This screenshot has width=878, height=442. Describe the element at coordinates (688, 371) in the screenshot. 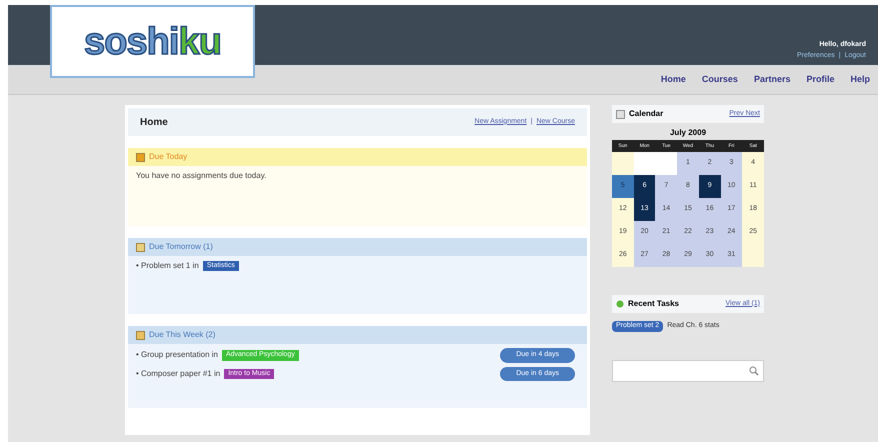

I see `search-field` at that location.